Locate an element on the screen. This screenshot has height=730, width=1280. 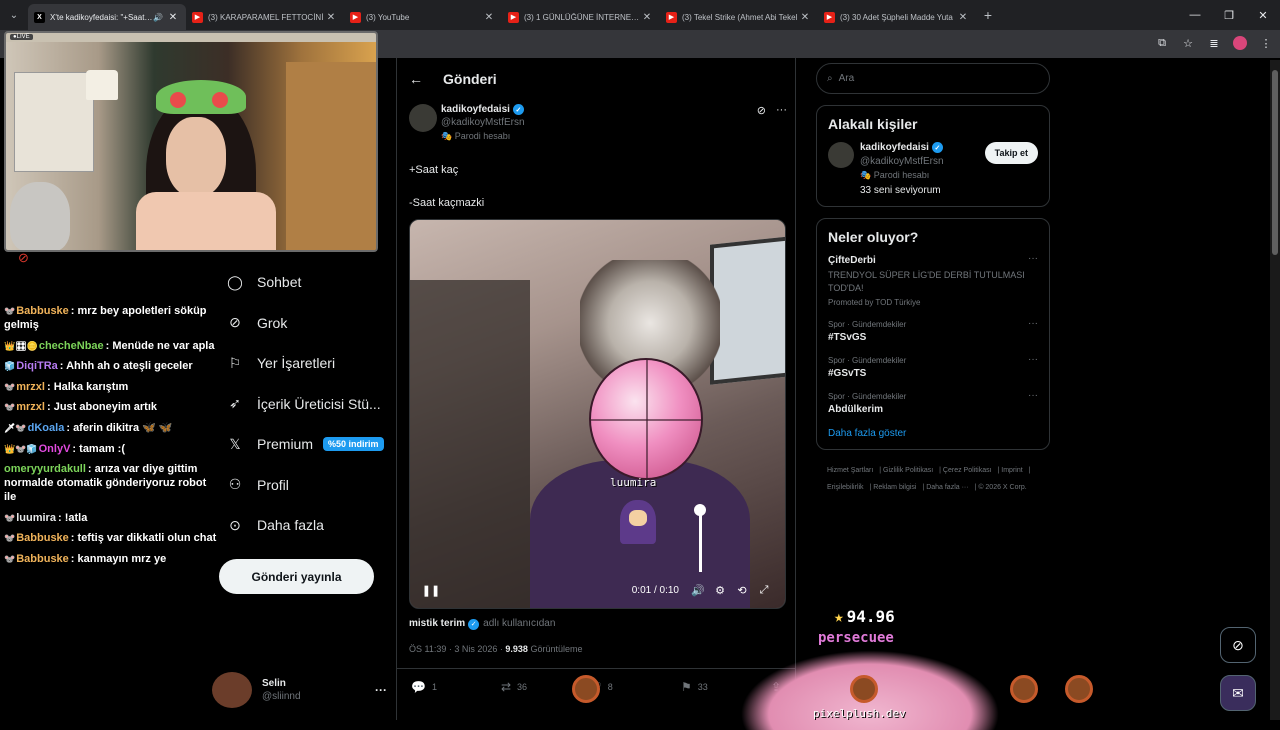
author-handle: @kadikoyMstfErsn is located at coordinates (483, 122).